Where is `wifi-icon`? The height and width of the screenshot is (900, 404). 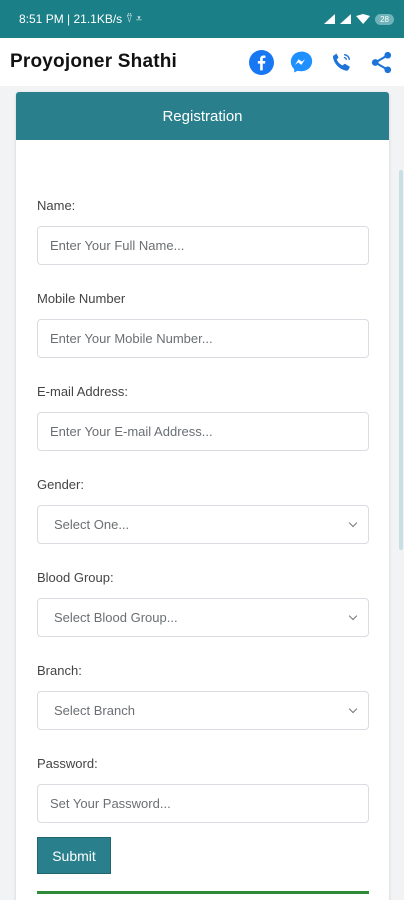
wifi-icon is located at coordinates (363, 19).